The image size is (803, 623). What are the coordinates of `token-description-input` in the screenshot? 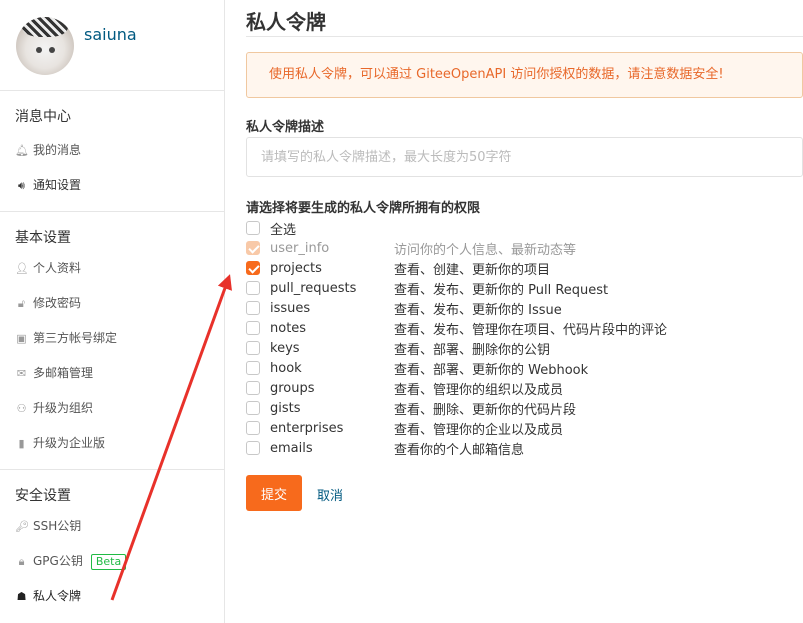 It's located at (524, 157).